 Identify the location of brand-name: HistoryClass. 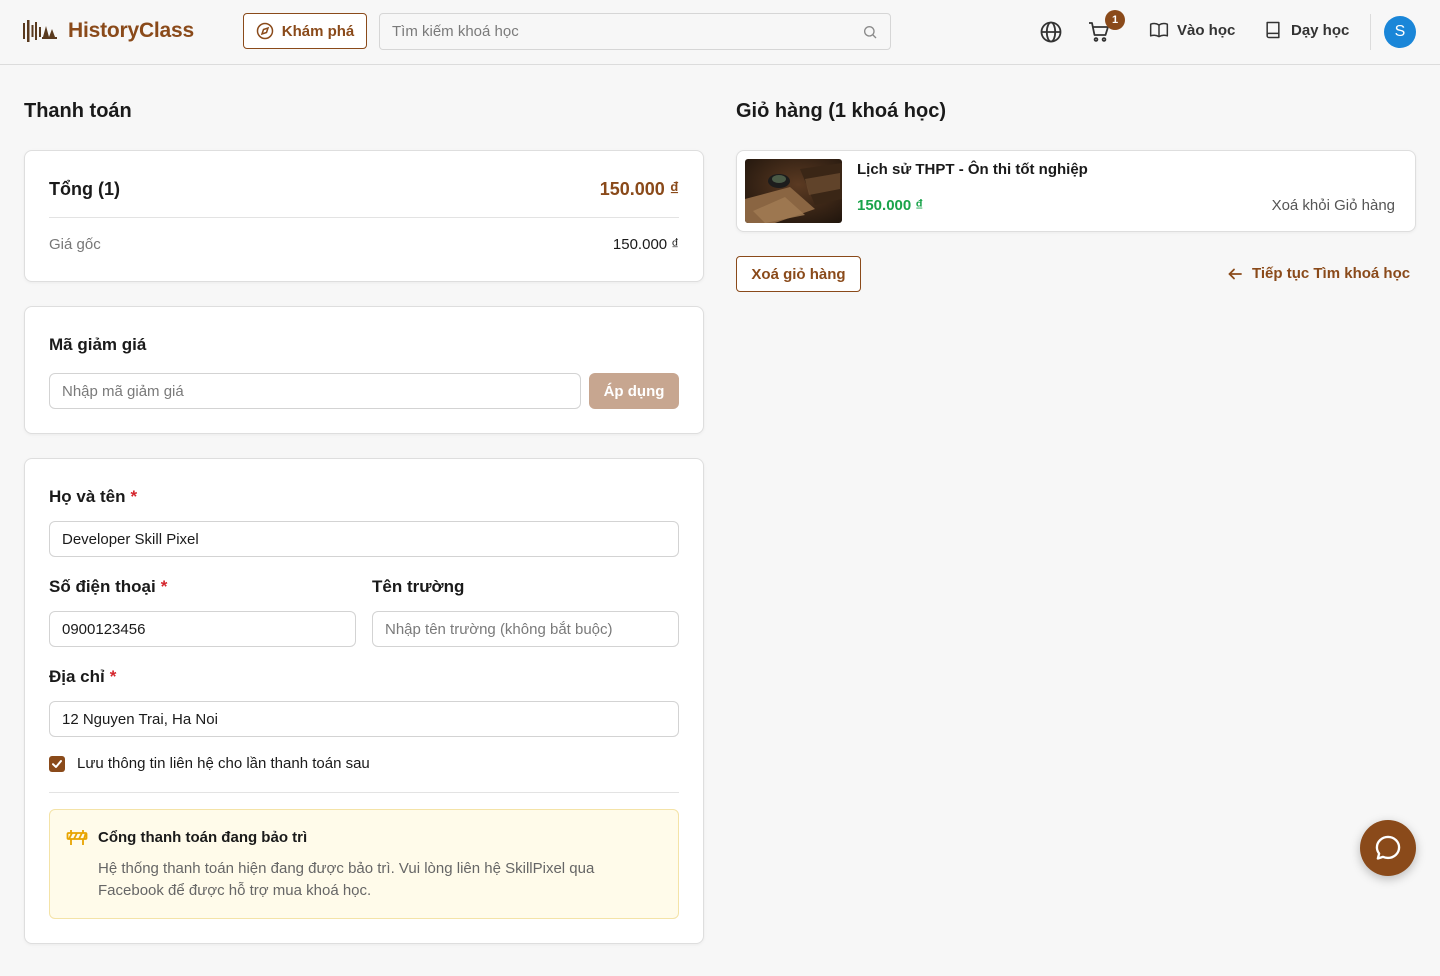
(131, 30).